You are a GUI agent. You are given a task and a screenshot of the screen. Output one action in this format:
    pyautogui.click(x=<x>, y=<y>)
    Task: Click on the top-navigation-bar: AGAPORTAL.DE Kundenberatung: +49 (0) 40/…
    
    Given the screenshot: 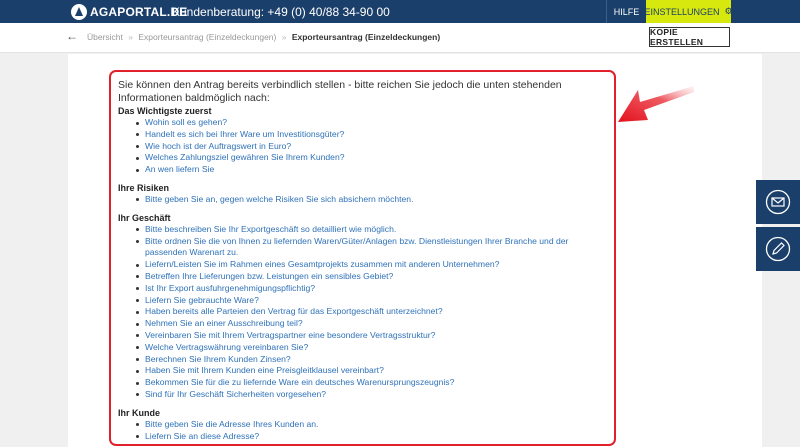 What is the action you would take?
    pyautogui.click(x=400, y=11)
    